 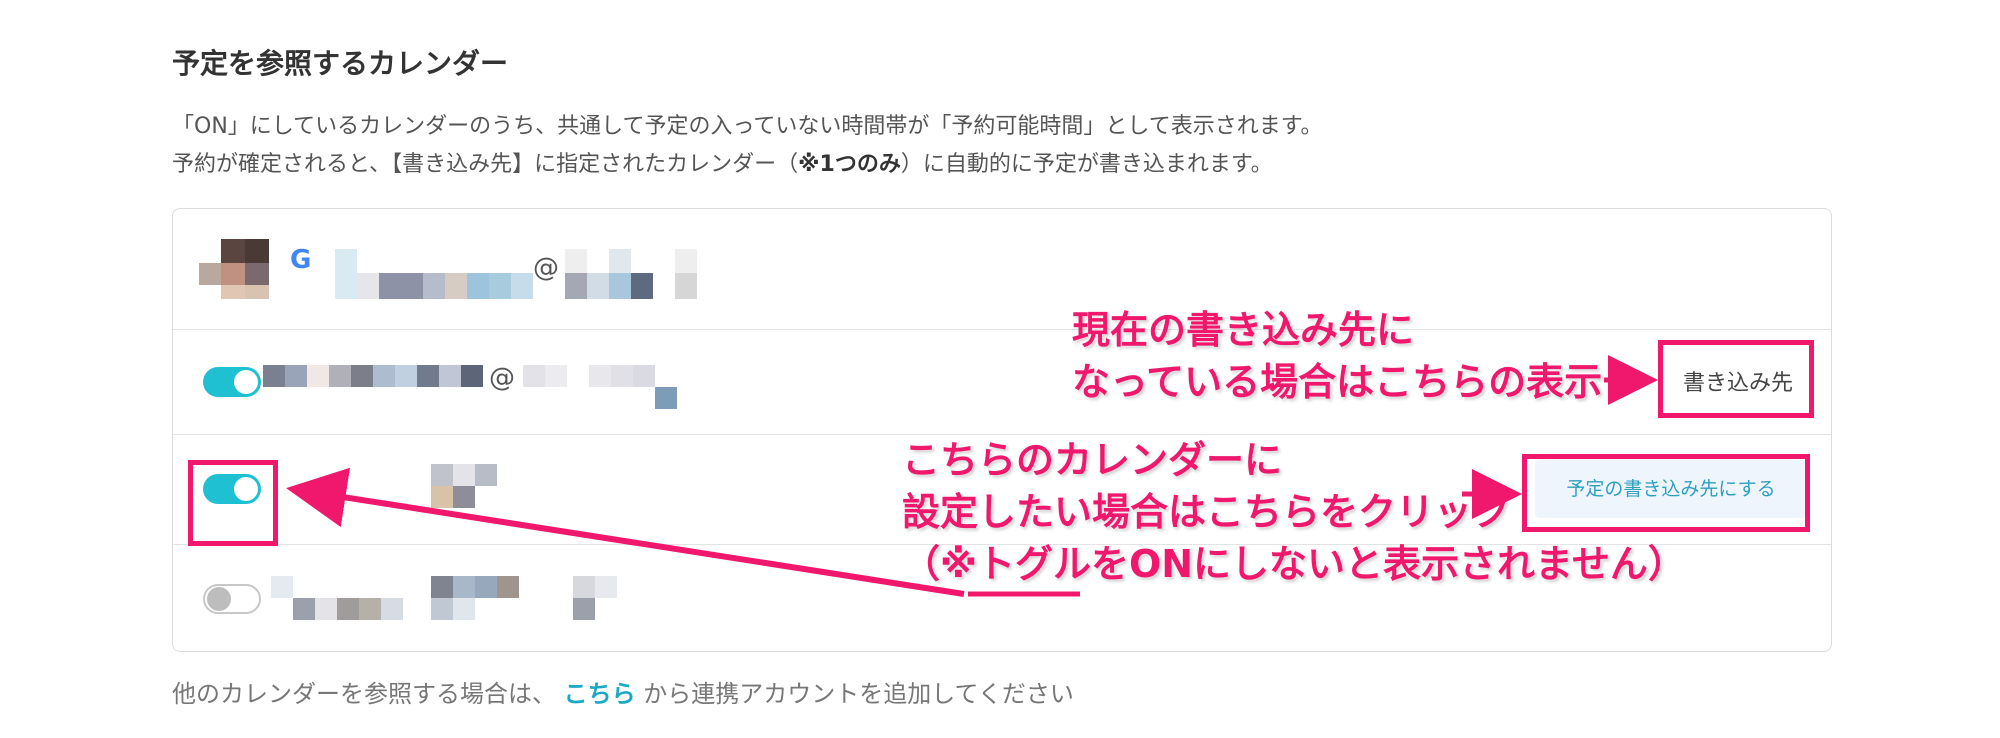 What do you see at coordinates (1092, 460) in the screenshot?
I see `annotation-set-line-1: こちらのカレンダーに` at bounding box center [1092, 460].